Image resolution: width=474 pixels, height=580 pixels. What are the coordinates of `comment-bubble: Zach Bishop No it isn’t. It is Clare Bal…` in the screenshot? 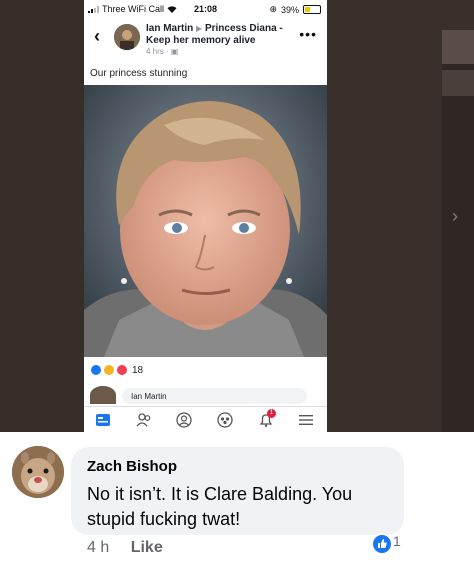 It's located at (237, 491).